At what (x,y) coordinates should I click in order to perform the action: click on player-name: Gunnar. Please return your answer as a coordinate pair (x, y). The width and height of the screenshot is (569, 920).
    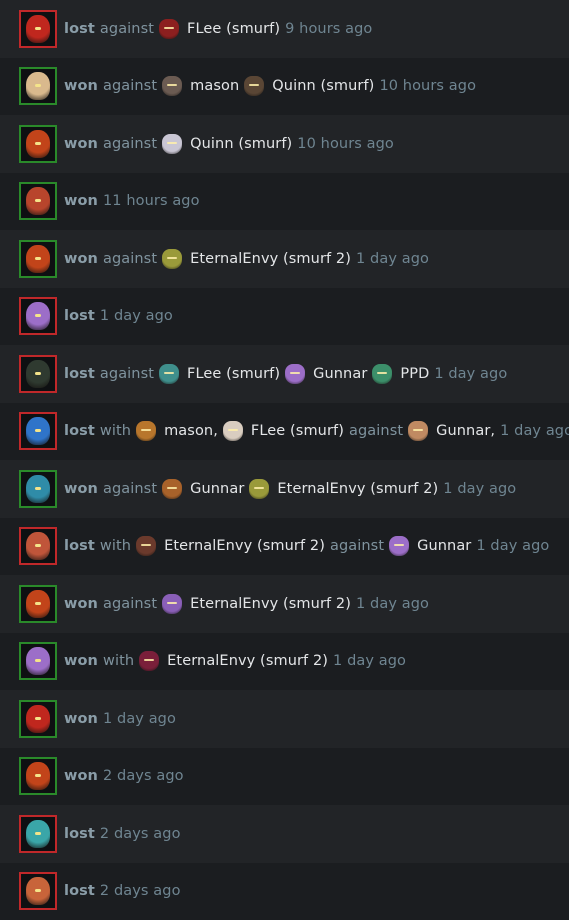
    Looking at the image, I should click on (444, 546).